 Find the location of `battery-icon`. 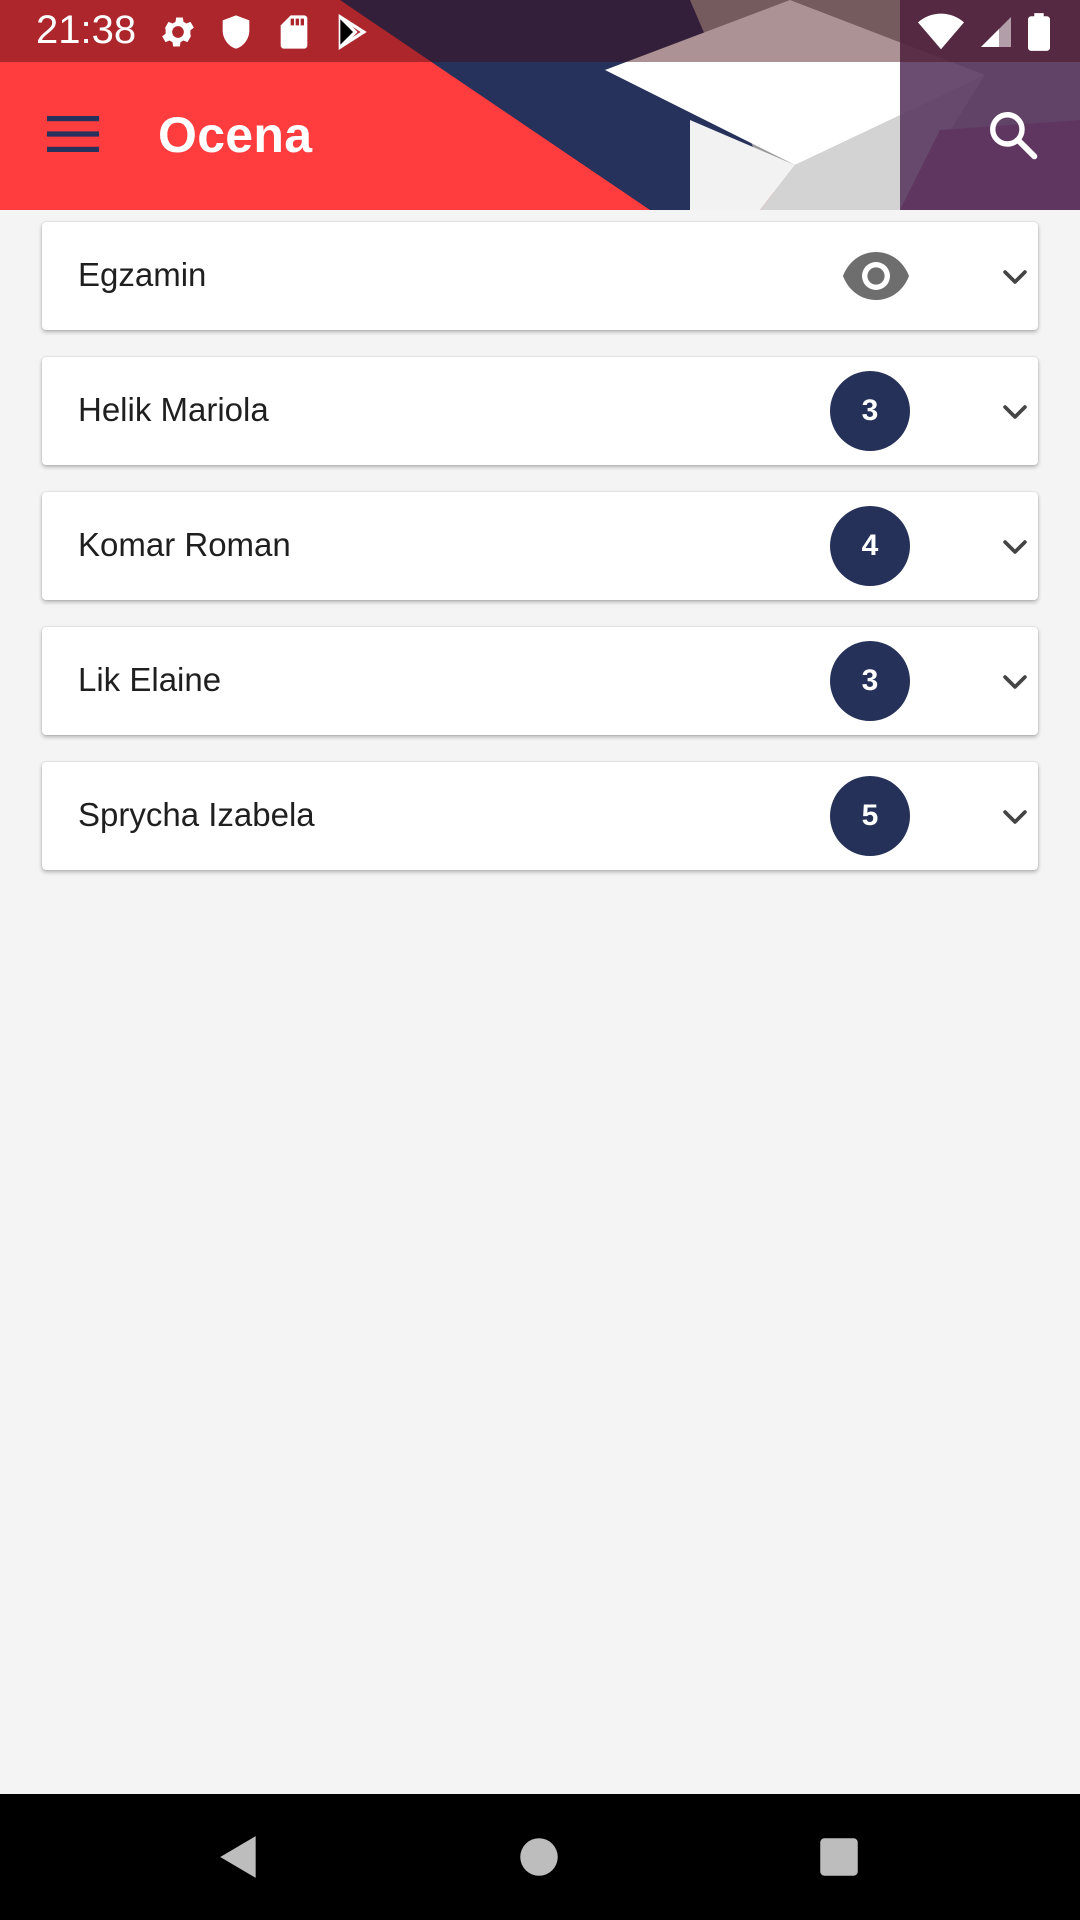

battery-icon is located at coordinates (1039, 32).